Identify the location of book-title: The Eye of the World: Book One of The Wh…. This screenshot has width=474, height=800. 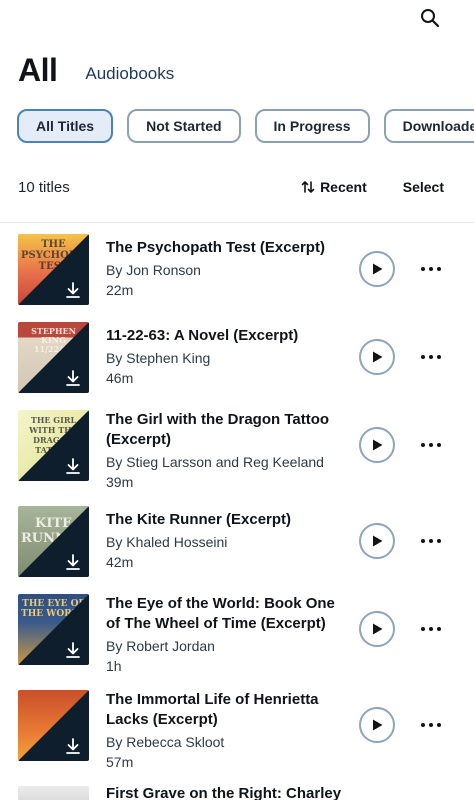
(220, 613).